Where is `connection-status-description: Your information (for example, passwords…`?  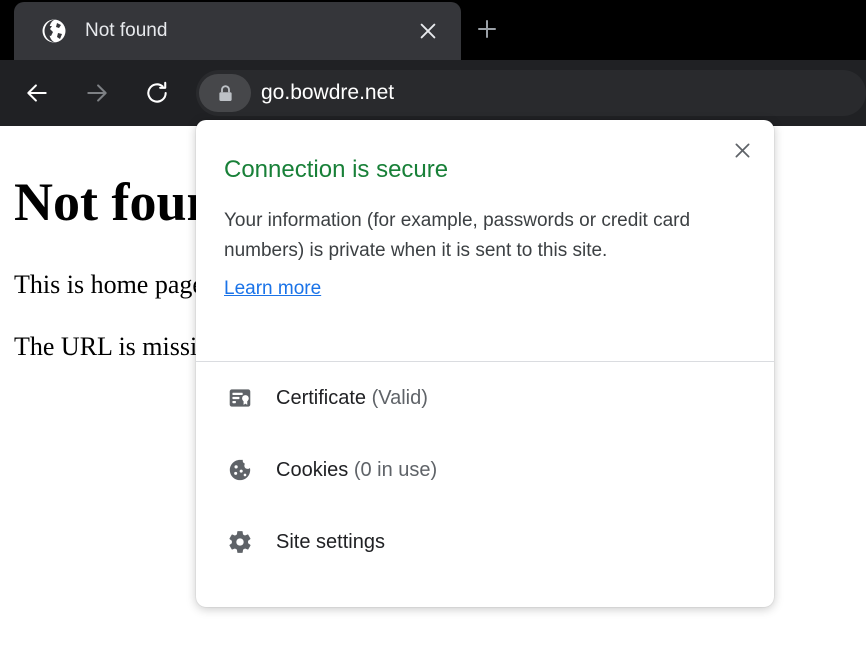 connection-status-description: Your information (for example, passwords… is located at coordinates (457, 235).